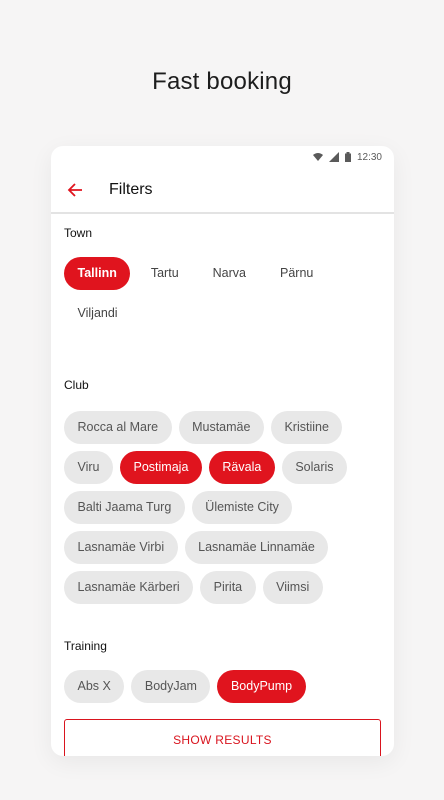 The height and width of the screenshot is (800, 444). What do you see at coordinates (161, 467) in the screenshot?
I see `club-chip: Postimaja` at bounding box center [161, 467].